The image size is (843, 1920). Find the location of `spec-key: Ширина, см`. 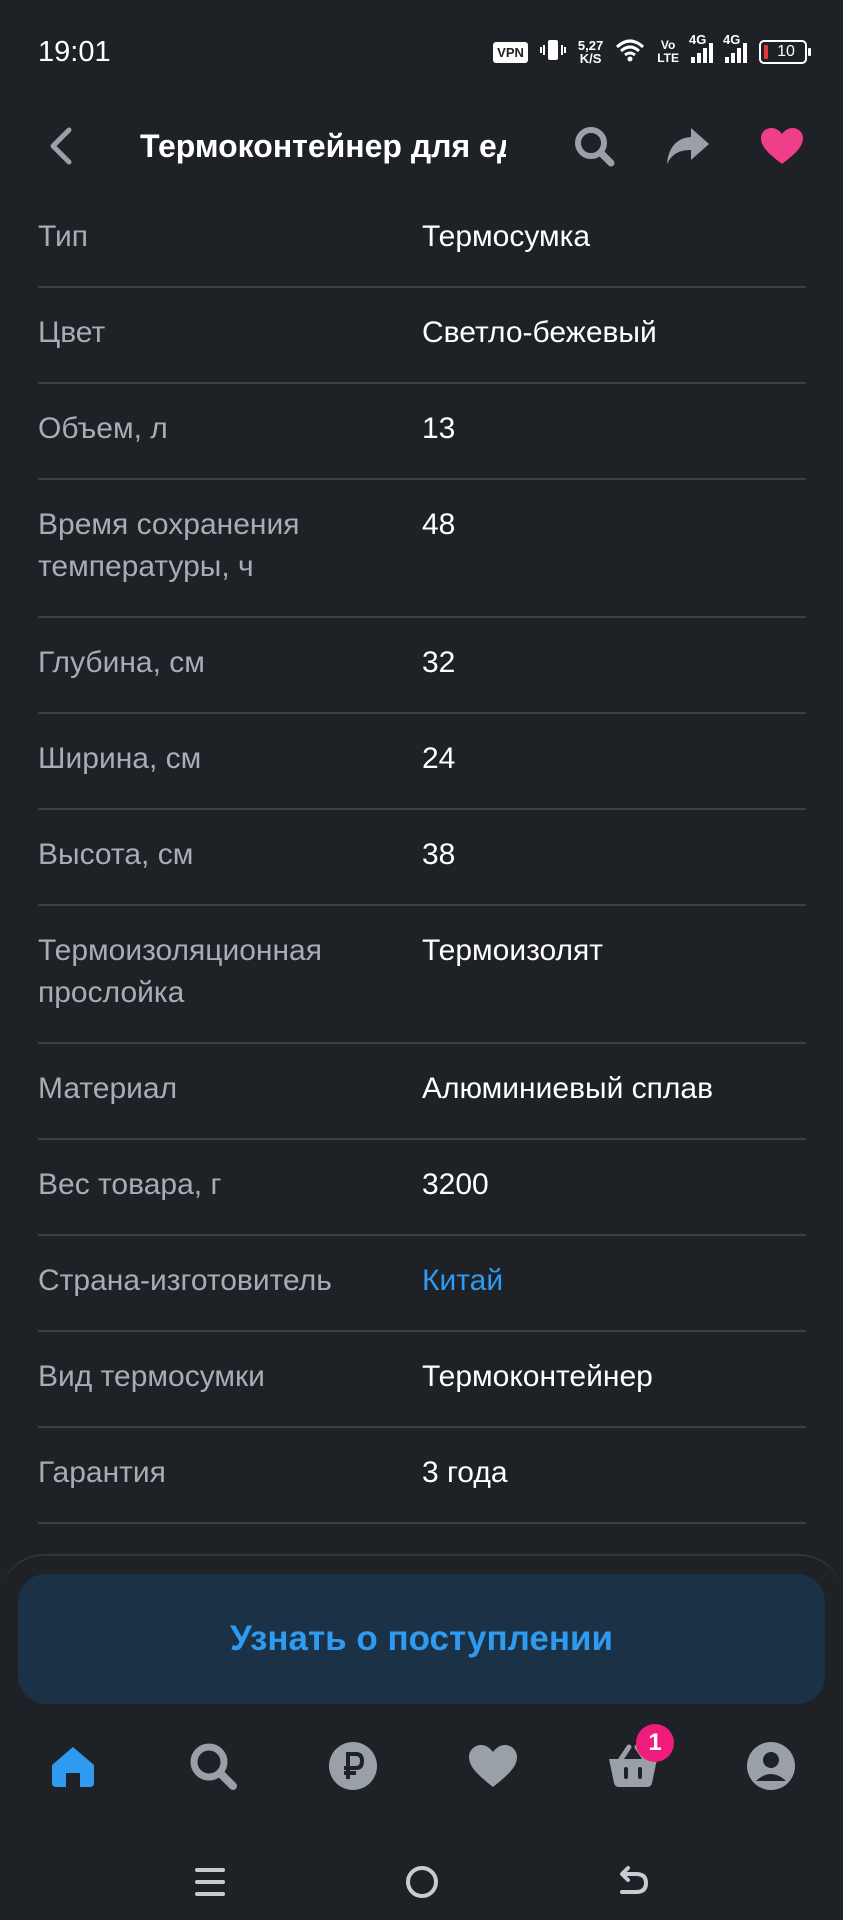

spec-key: Ширина, см is located at coordinates (120, 758).